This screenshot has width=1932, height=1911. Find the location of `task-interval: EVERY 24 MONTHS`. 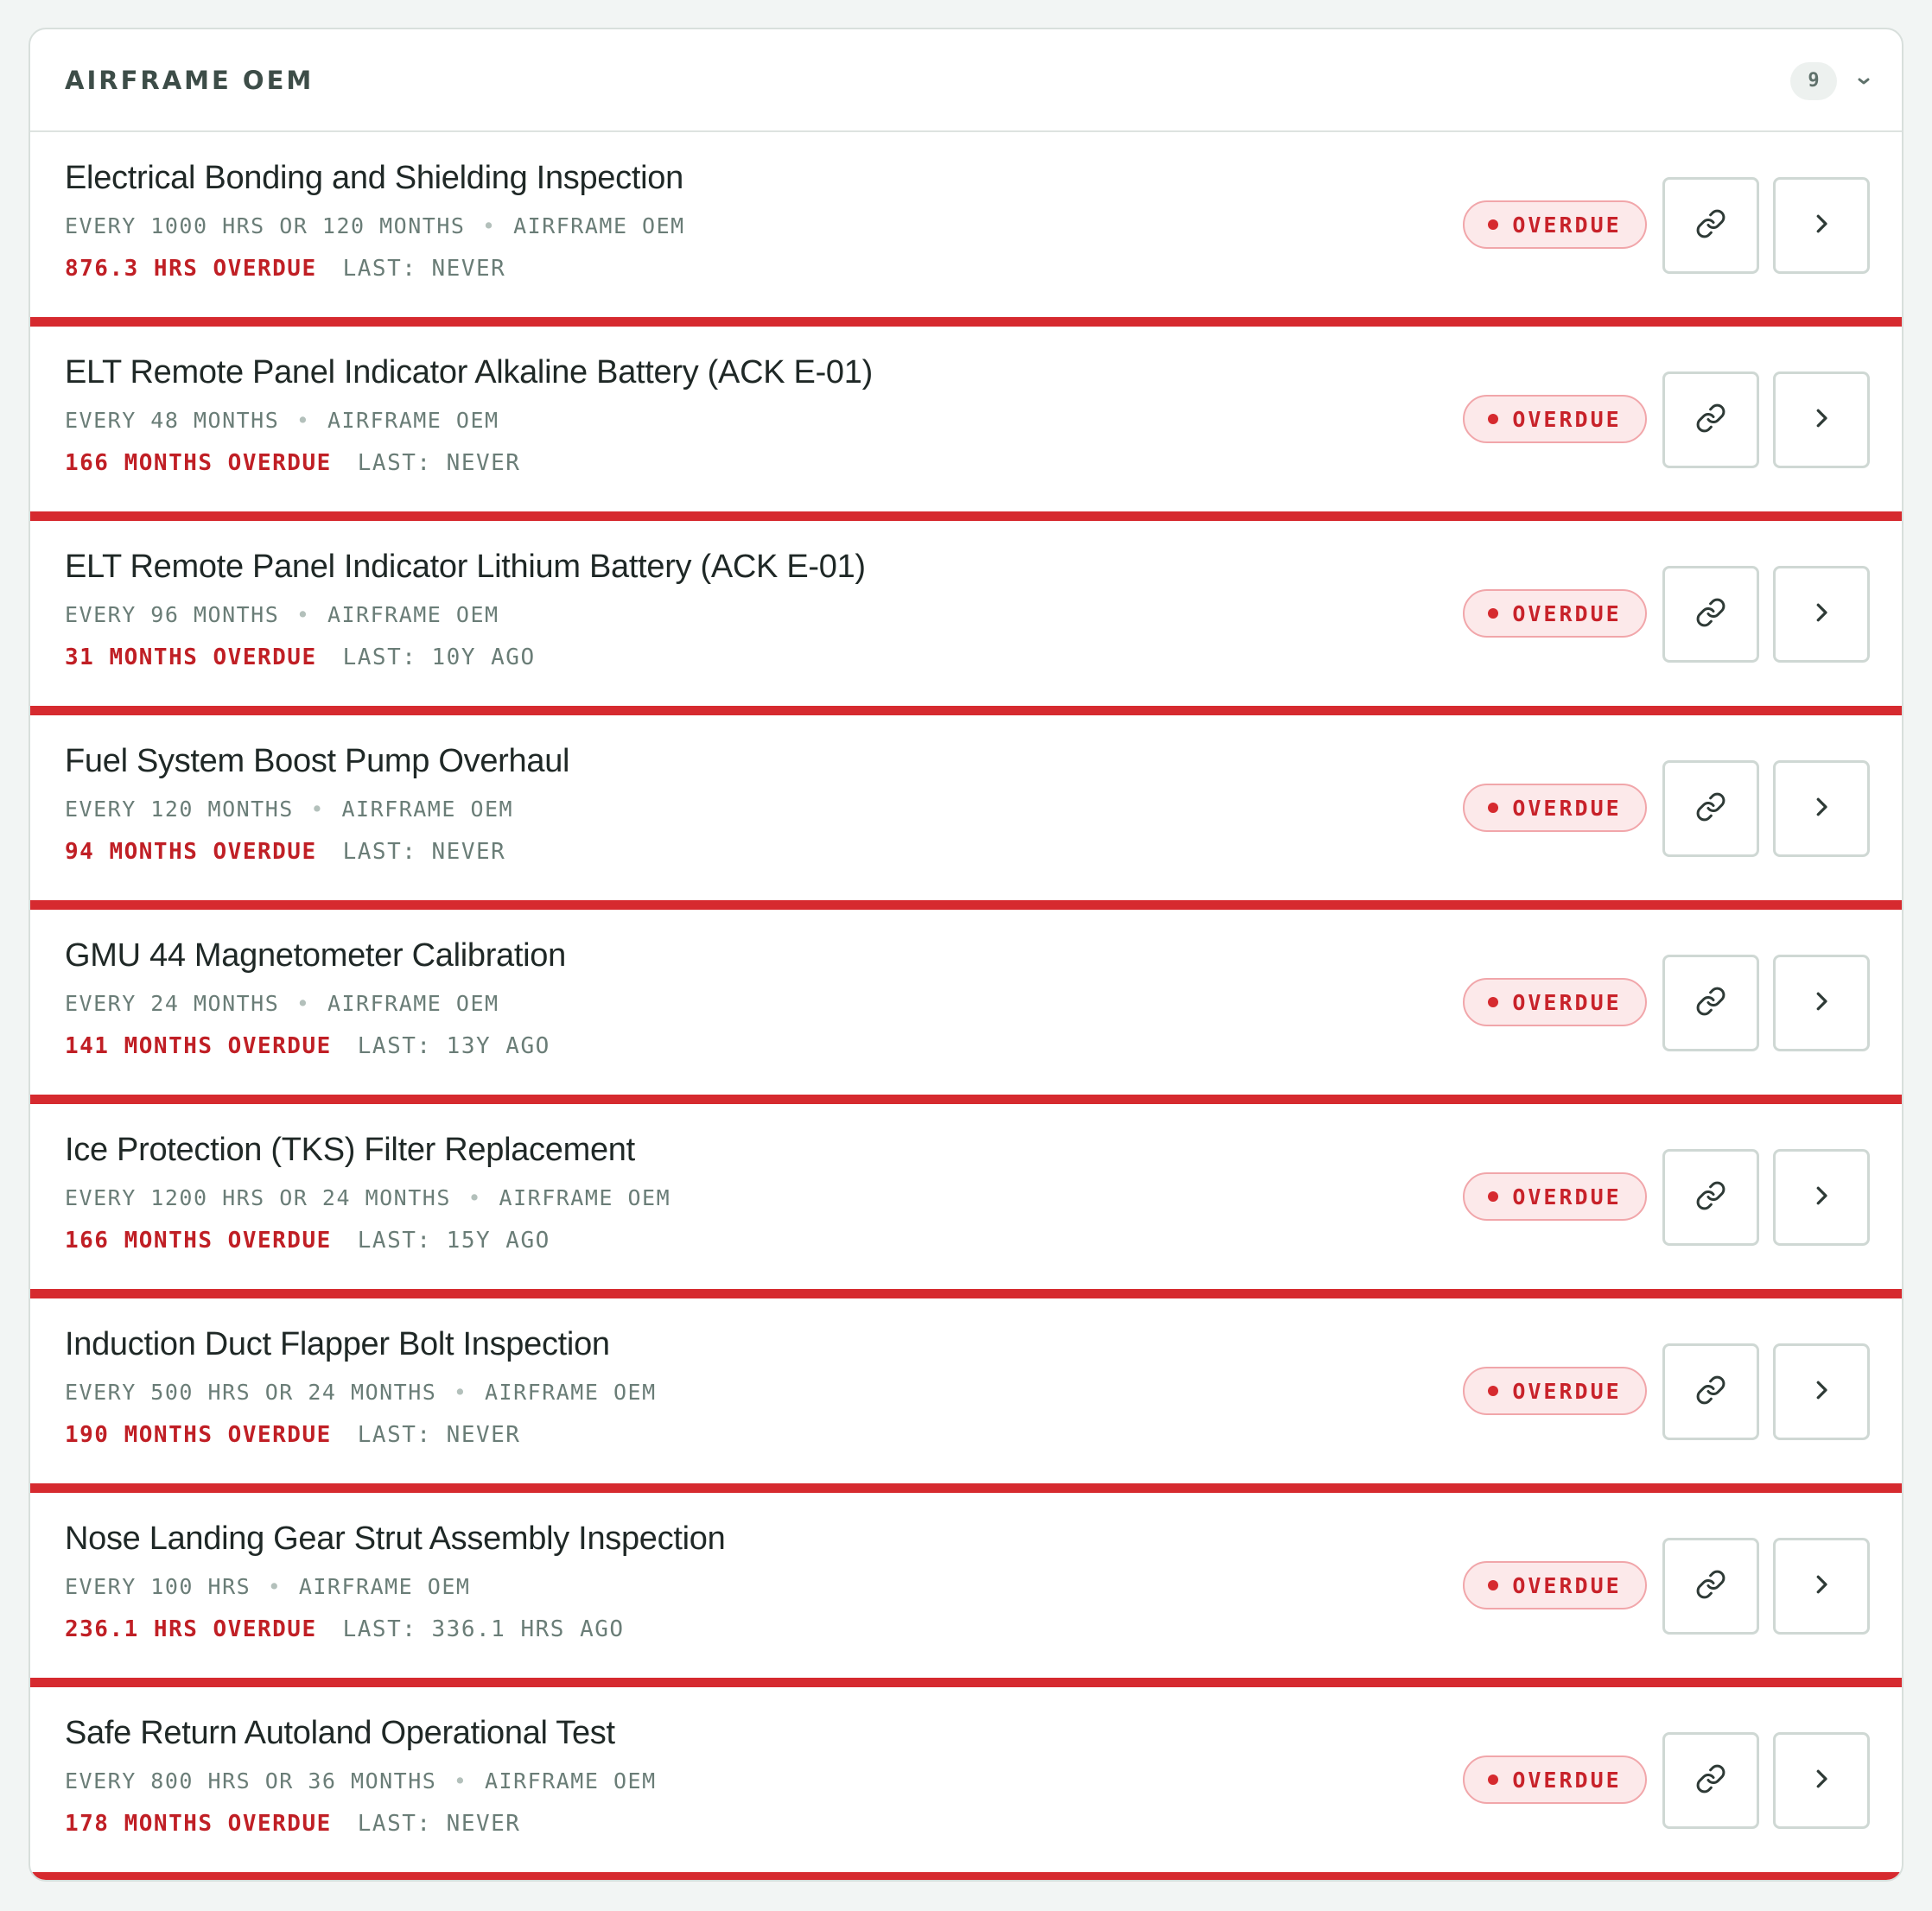

task-interval: EVERY 24 MONTHS is located at coordinates (172, 1004).